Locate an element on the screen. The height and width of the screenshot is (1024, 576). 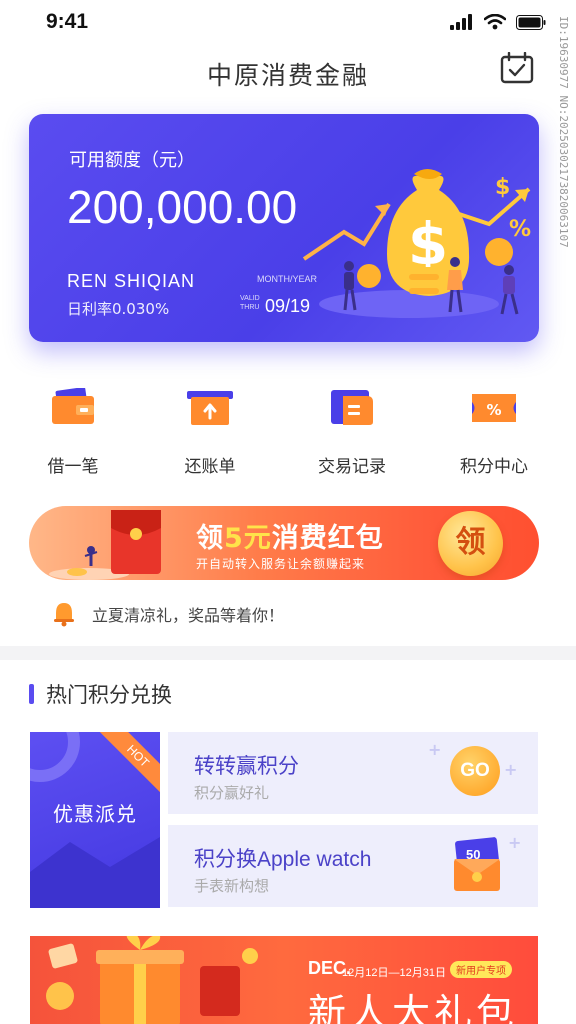
menu-label: 借一笔 is located at coordinates (73, 467).